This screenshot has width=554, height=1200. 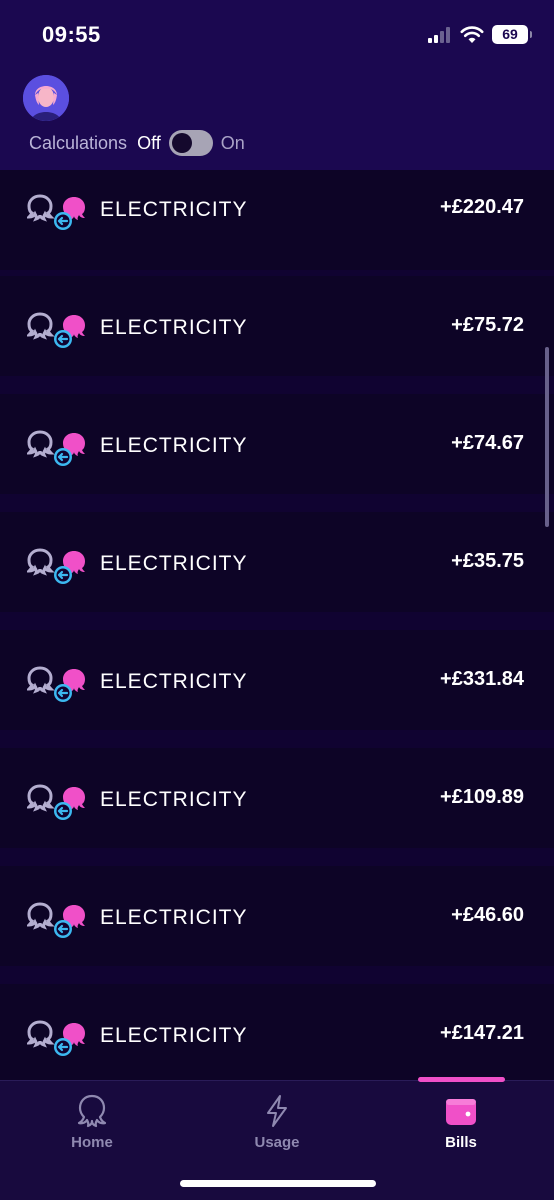 I want to click on header: Calculations Off On, so click(x=277, y=120).